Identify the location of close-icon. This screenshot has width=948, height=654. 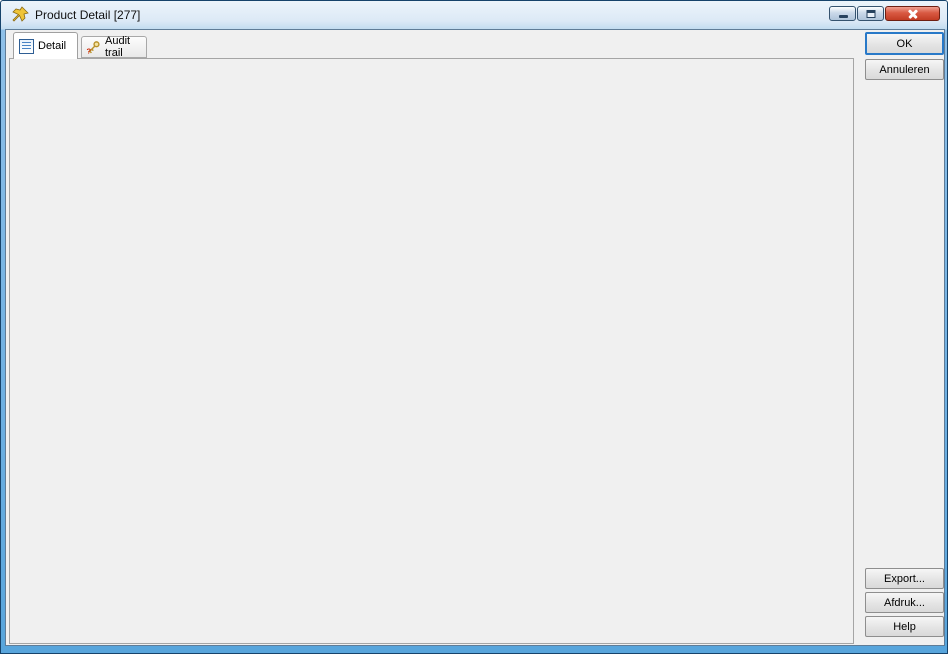
(912, 13).